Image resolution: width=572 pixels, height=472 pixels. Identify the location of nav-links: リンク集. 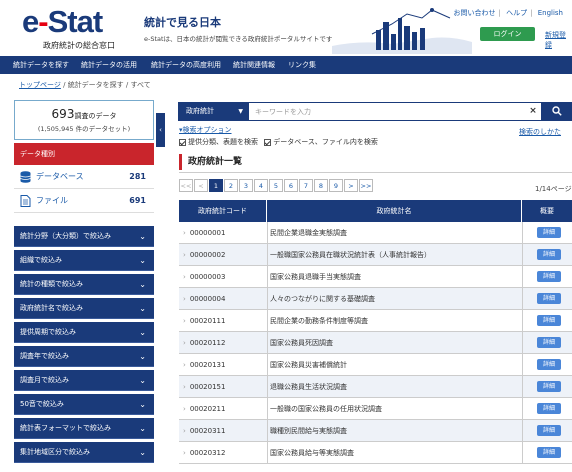
(302, 65).